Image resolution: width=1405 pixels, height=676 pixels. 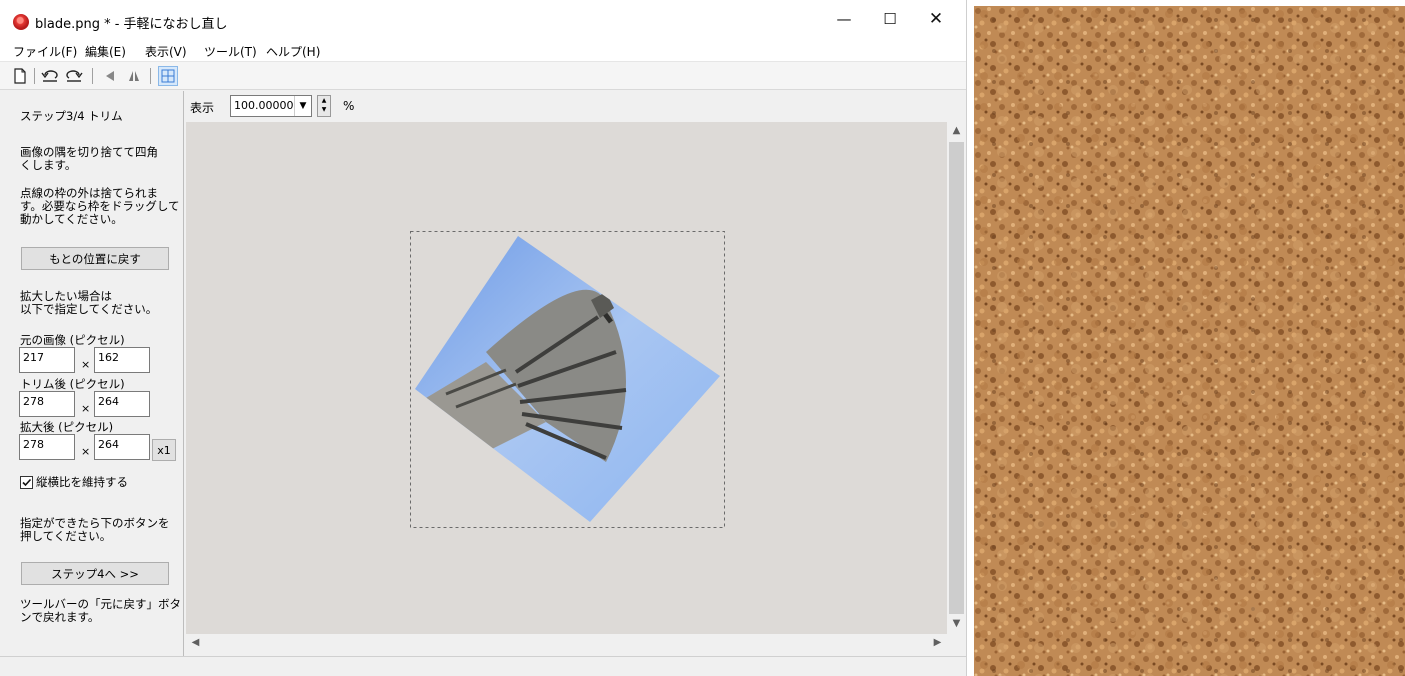 What do you see at coordinates (122, 404) in the screenshot?
I see `trim-height-field: 264` at bounding box center [122, 404].